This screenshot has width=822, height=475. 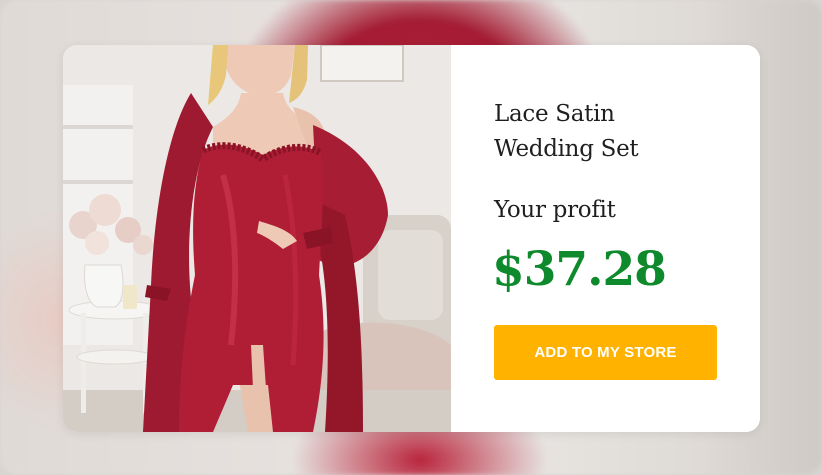 I want to click on product-title: Lace Satin Wedding Set, so click(x=614, y=132).